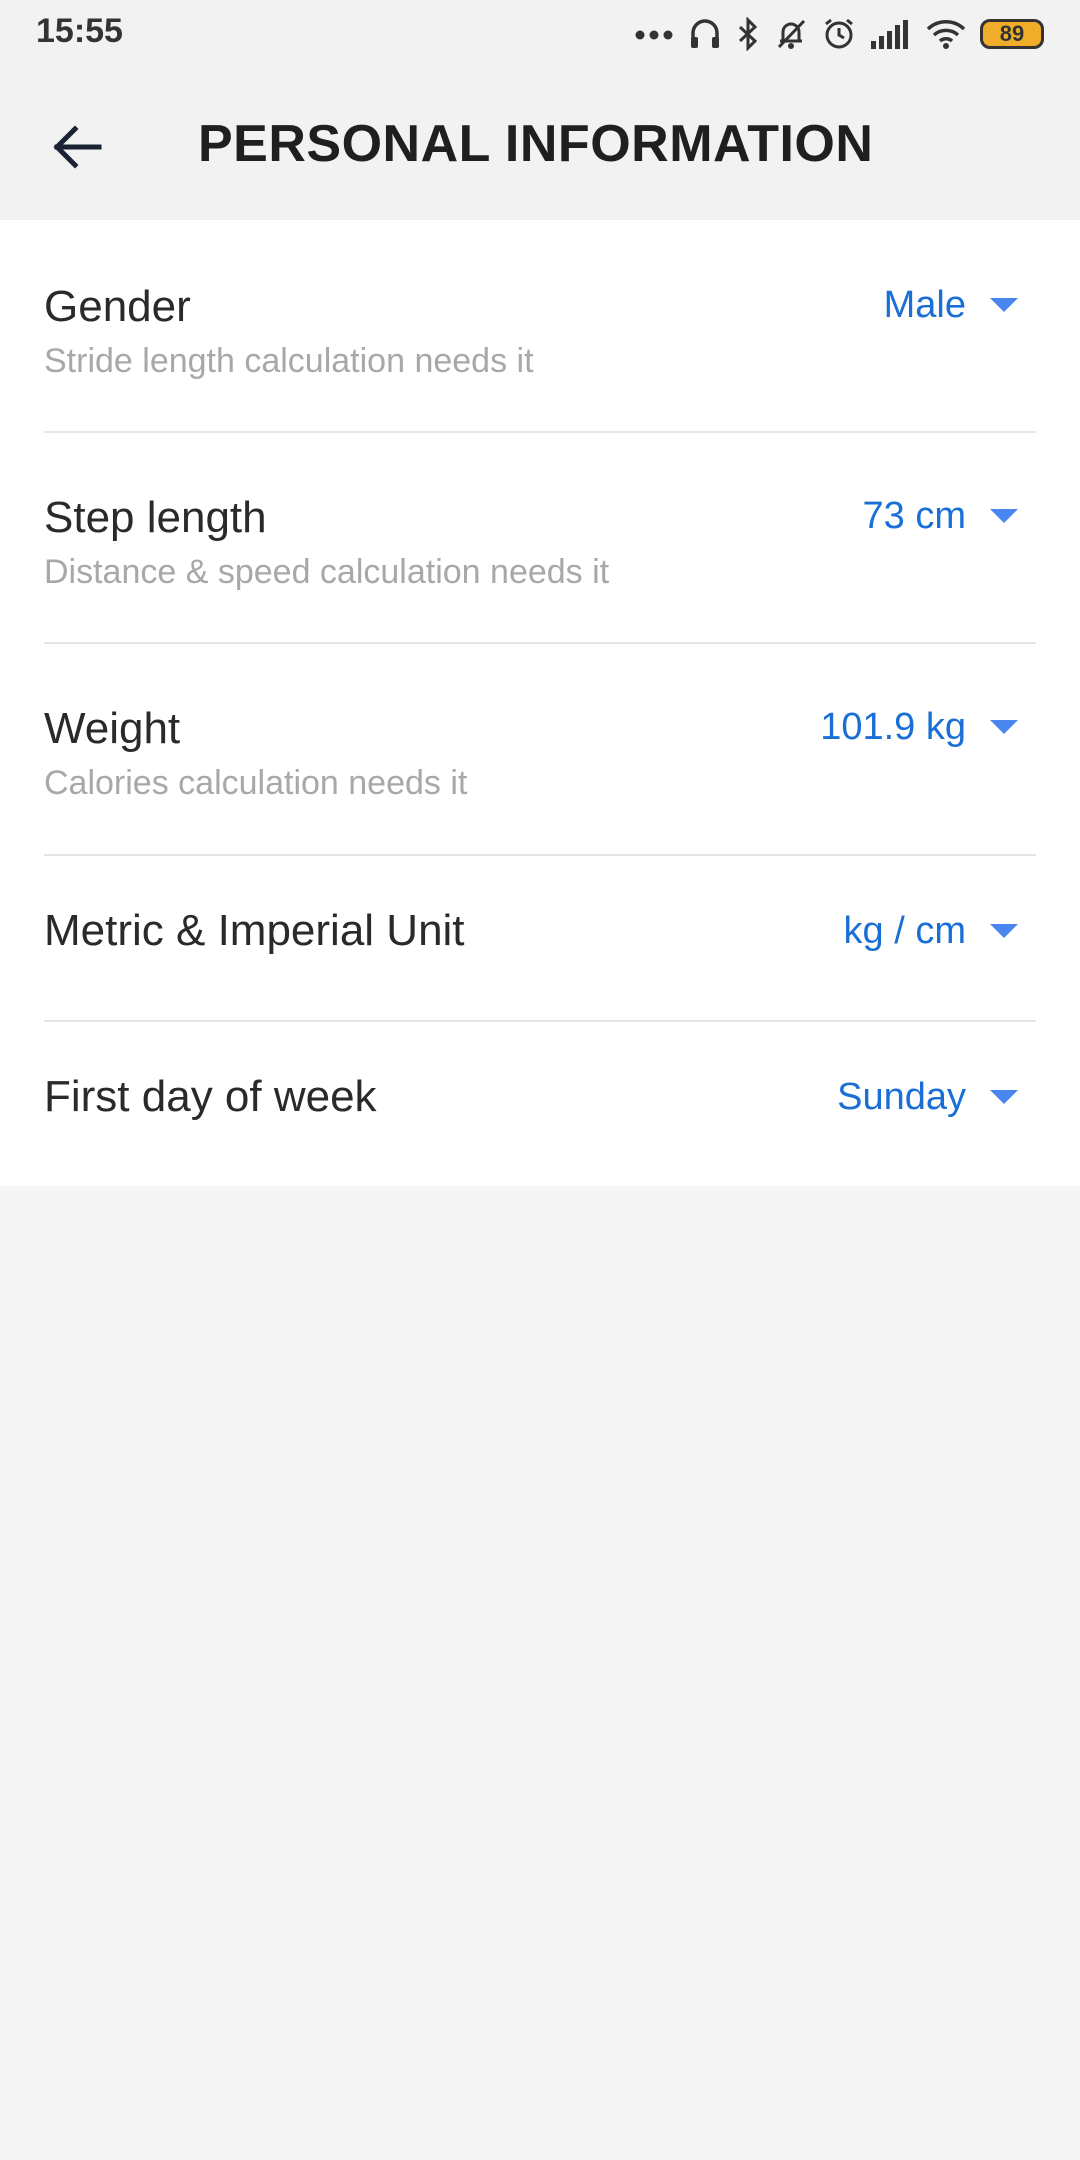 This screenshot has width=1080, height=2160. Describe the element at coordinates (155, 517) in the screenshot. I see `step-length-title: Step length` at that location.